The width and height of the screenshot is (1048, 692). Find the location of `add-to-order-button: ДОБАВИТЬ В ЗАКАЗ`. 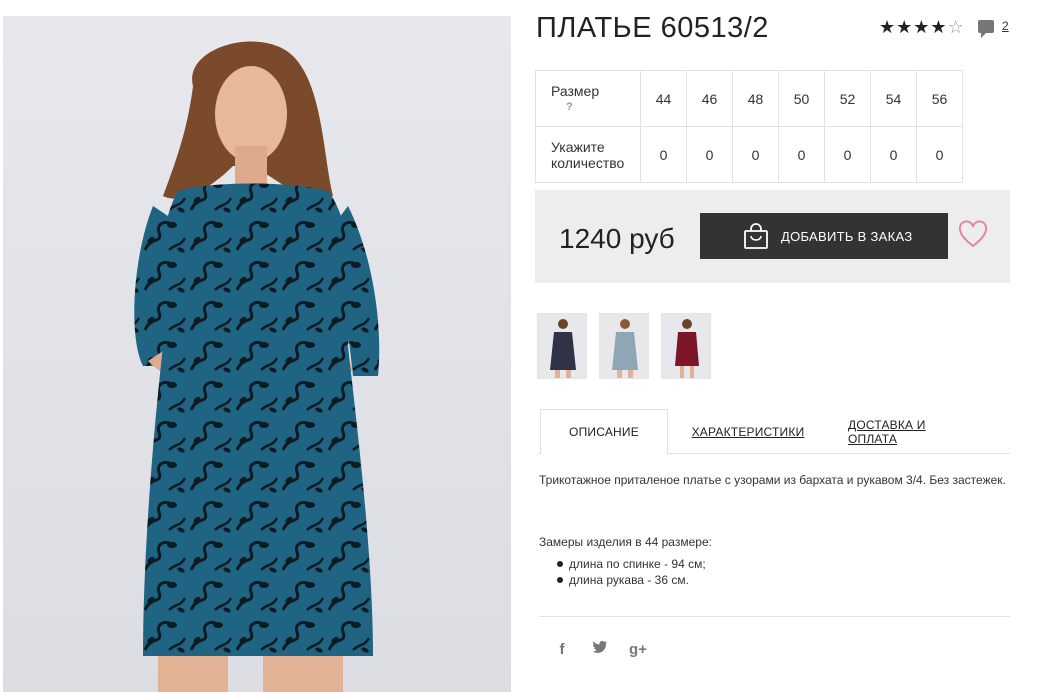

add-to-order-button: ДОБАВИТЬ В ЗАКАЗ is located at coordinates (824, 236).